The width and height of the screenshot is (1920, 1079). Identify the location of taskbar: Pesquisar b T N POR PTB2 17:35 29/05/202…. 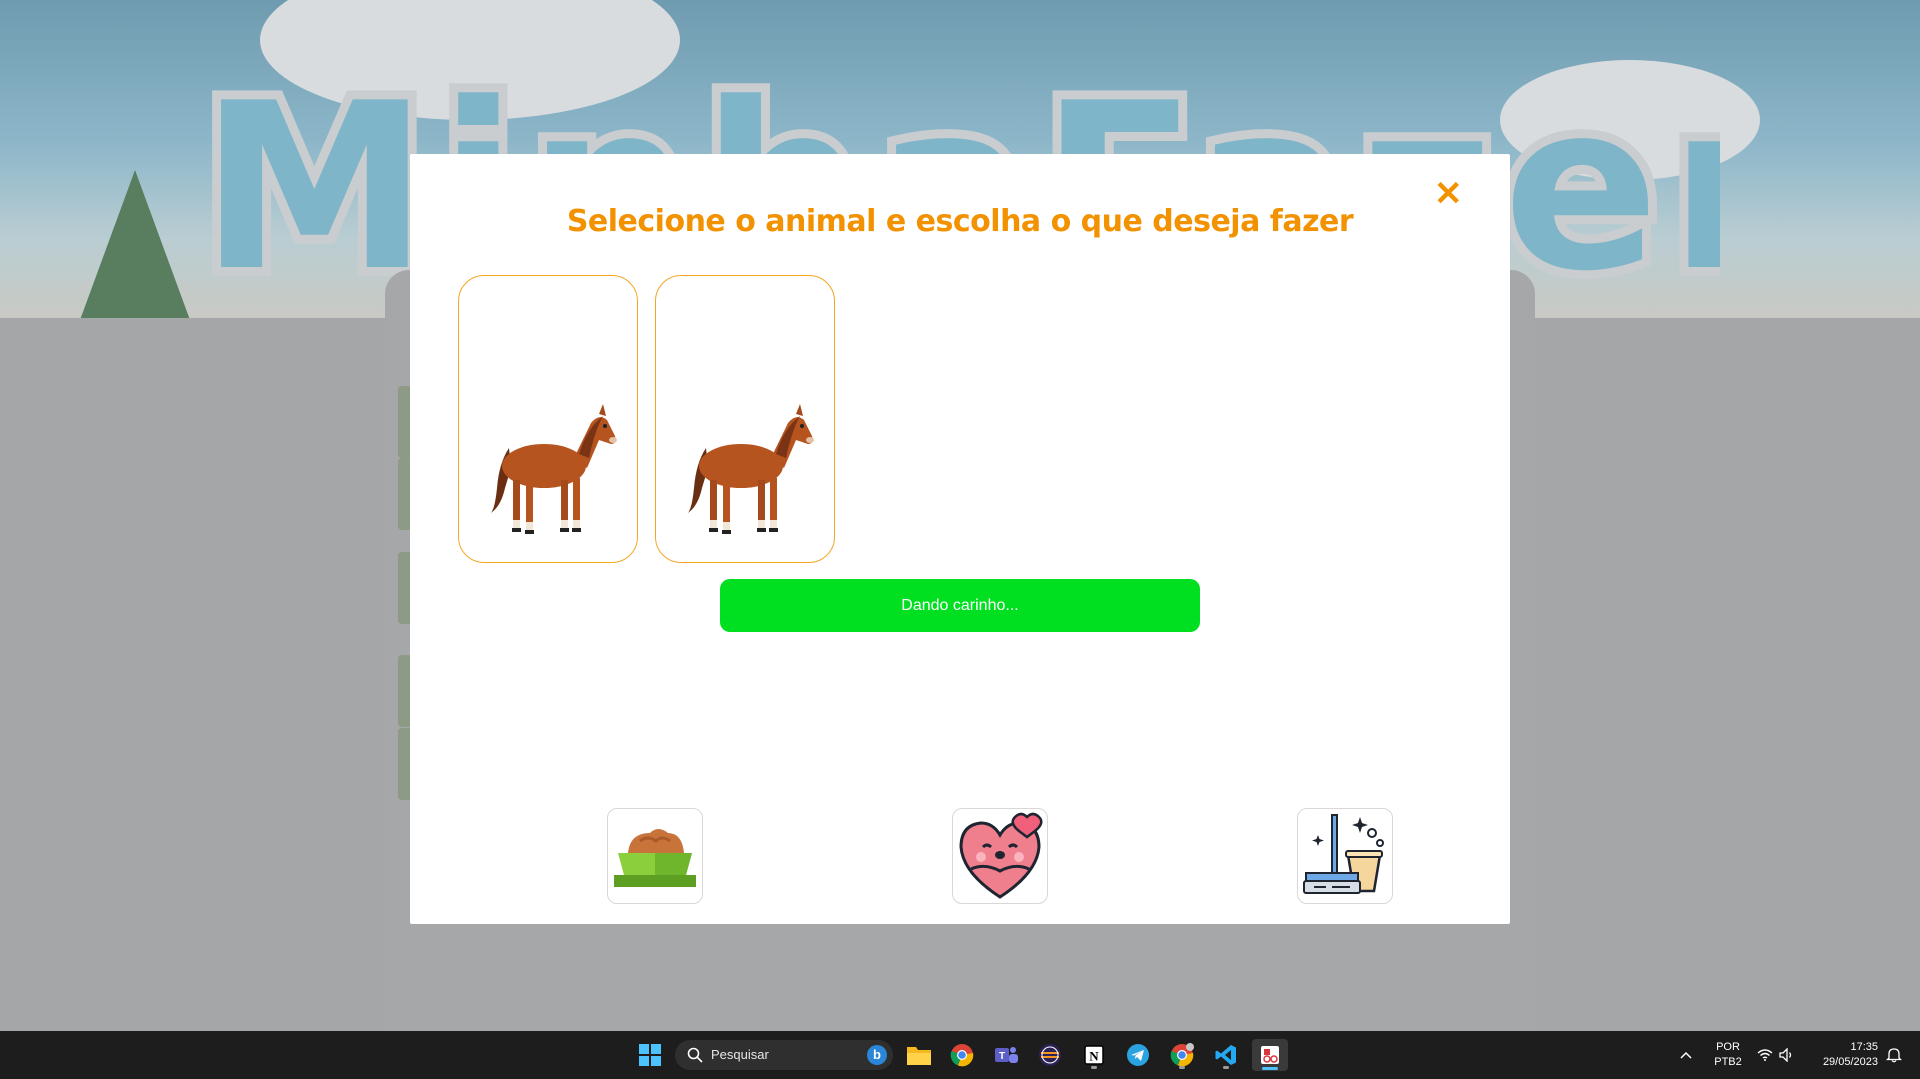
(960, 1055).